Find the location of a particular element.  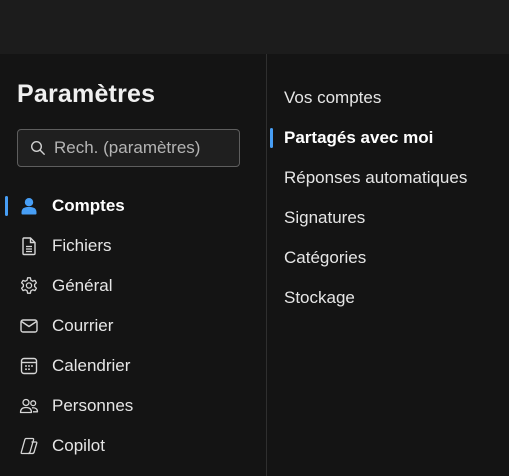

nav-item-copilot: Copilot is located at coordinates (133, 446).